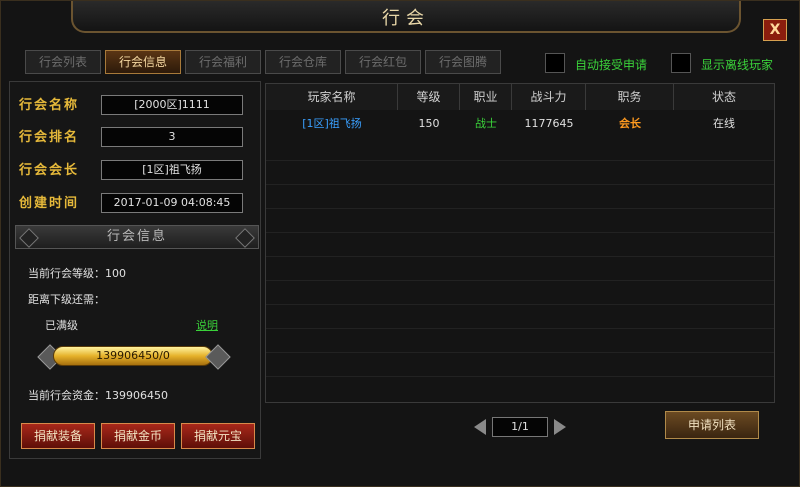 The height and width of the screenshot is (487, 800). Describe the element at coordinates (218, 436) in the screenshot. I see `donate-ingot-button: 捐献元宝` at that location.